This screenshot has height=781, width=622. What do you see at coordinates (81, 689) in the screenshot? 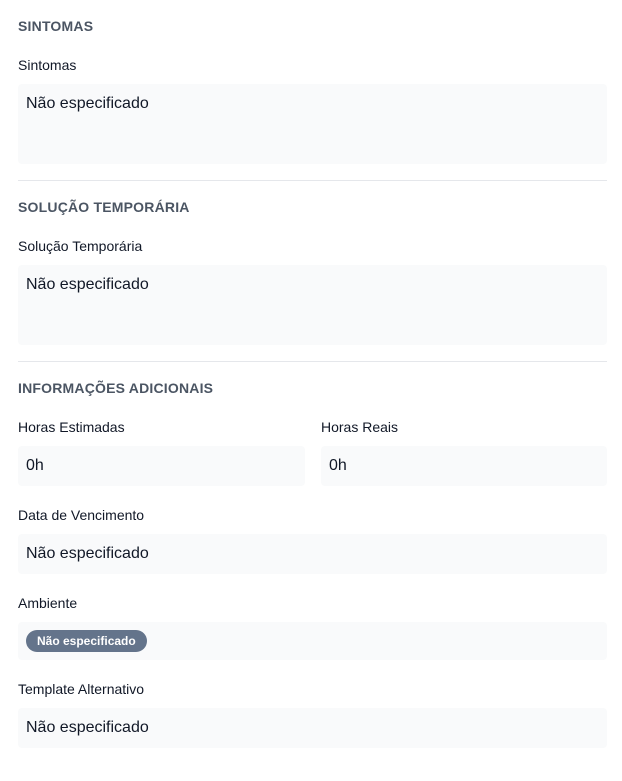
I see `field-label-template: Template Alternativo` at bounding box center [81, 689].